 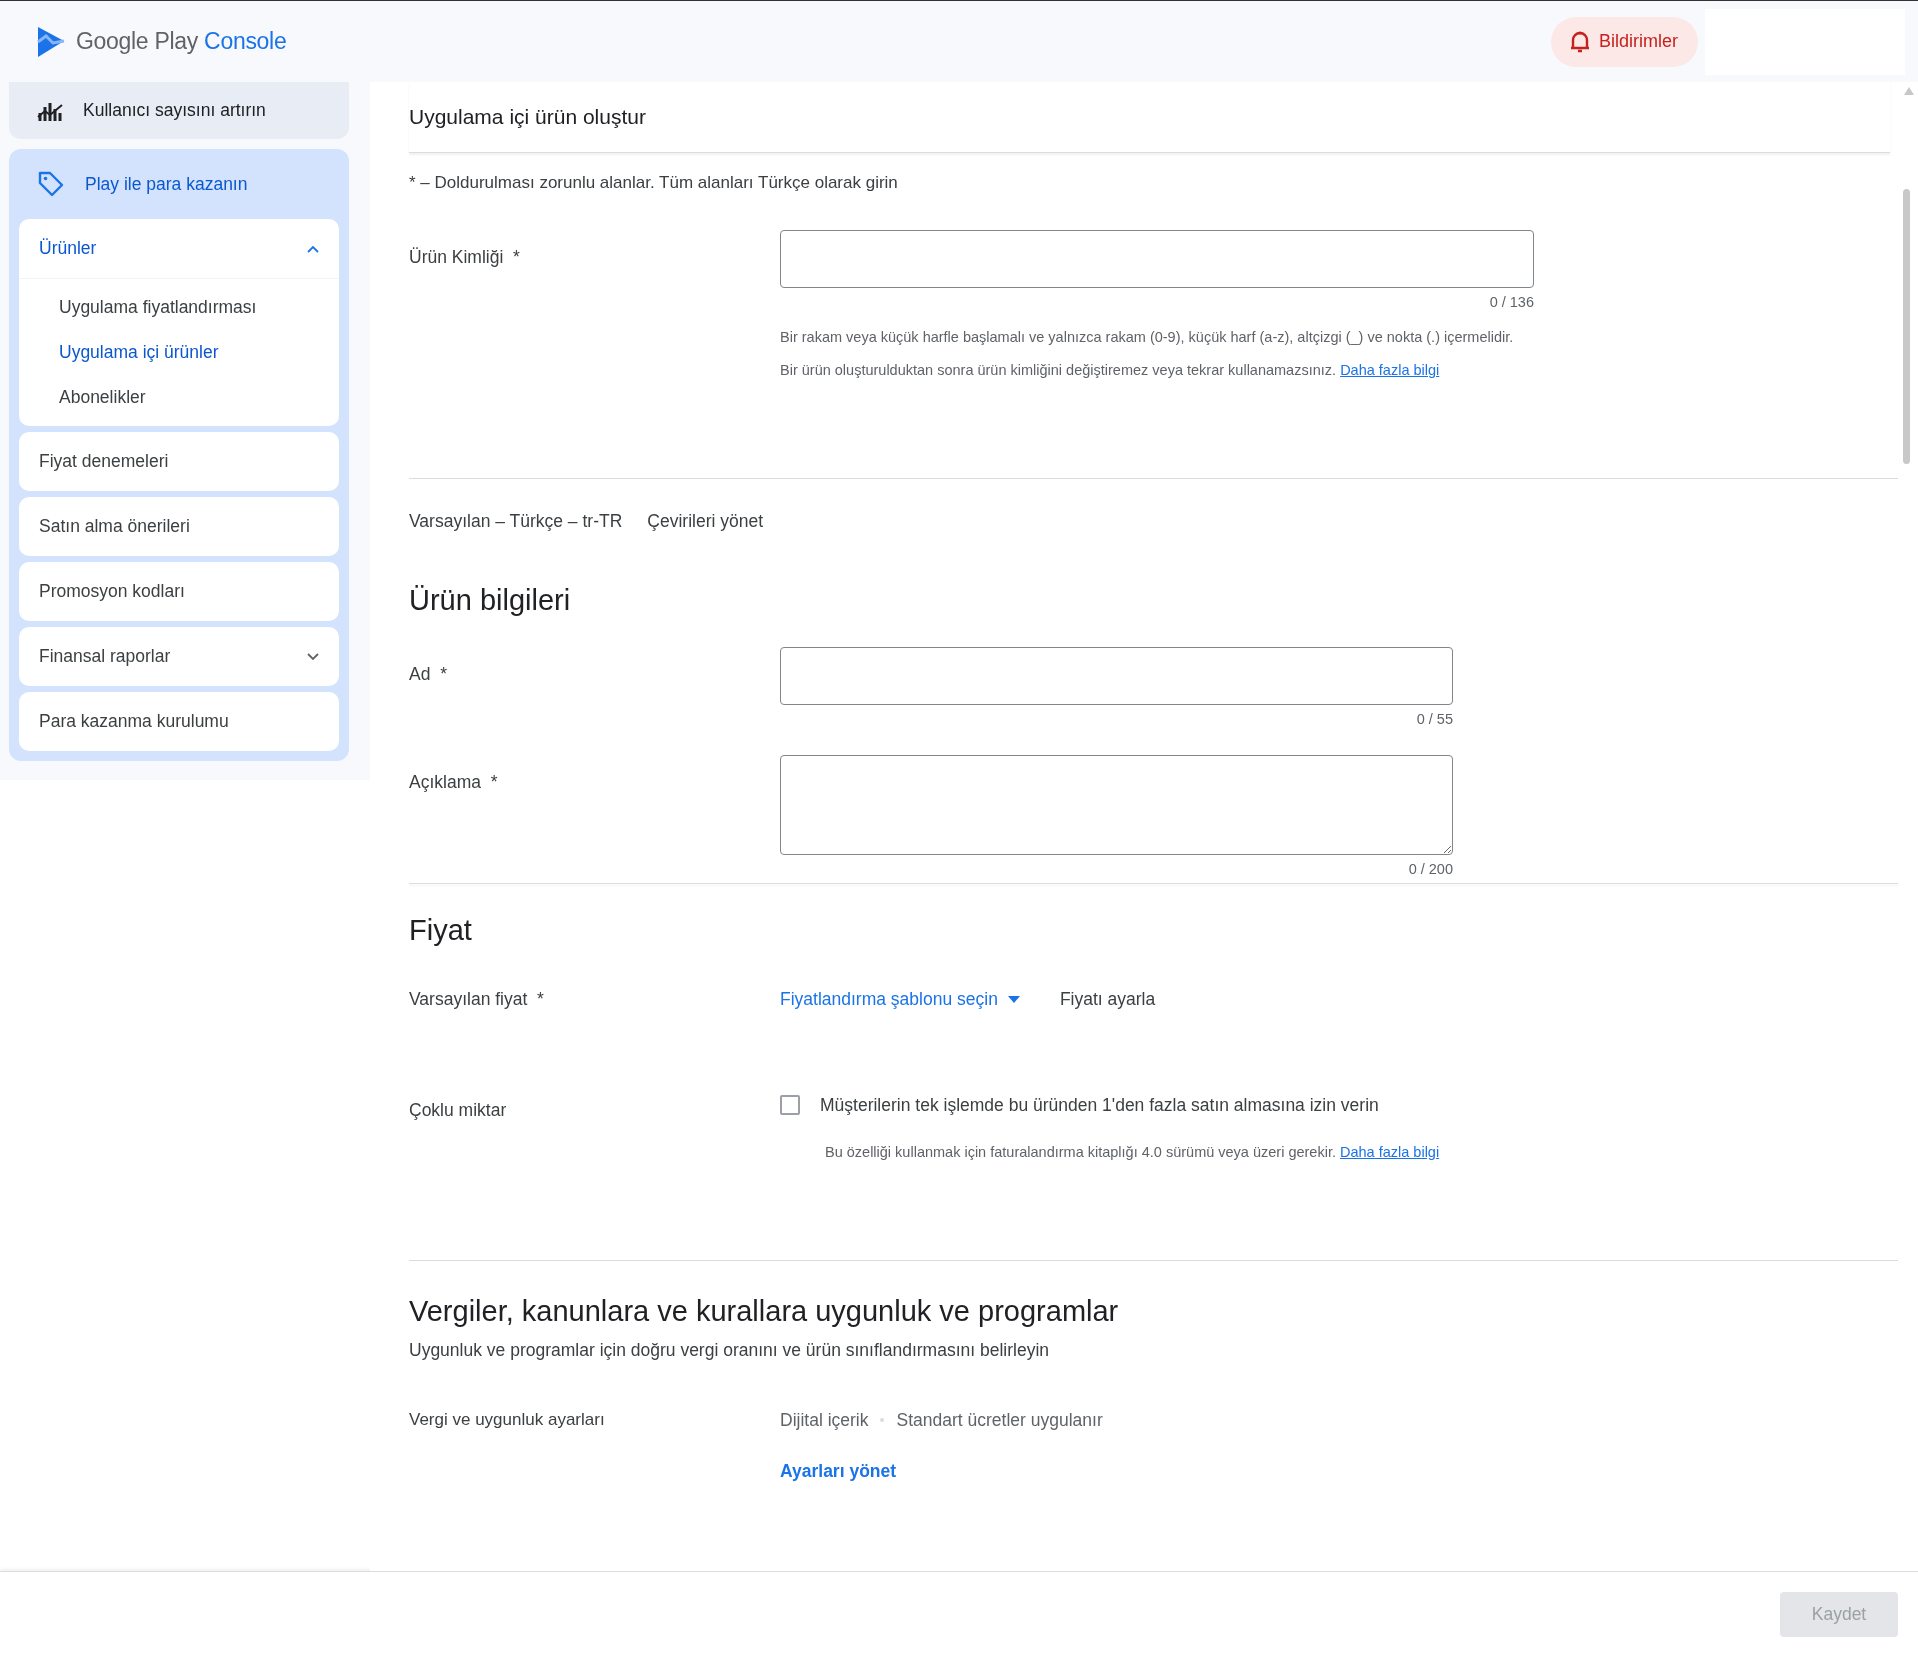 What do you see at coordinates (900, 999) in the screenshot?
I see `pricing-template-dropdown: Fiyatlandırma şablonu seçin` at bounding box center [900, 999].